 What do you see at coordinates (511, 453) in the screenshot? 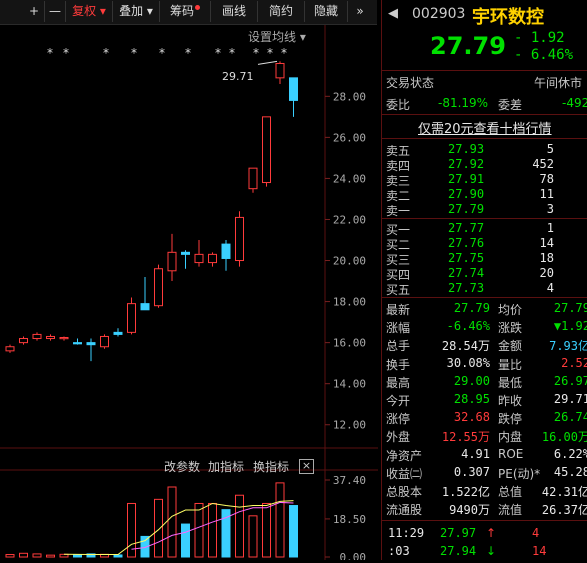
I see `stat-label: ROE` at bounding box center [511, 453].